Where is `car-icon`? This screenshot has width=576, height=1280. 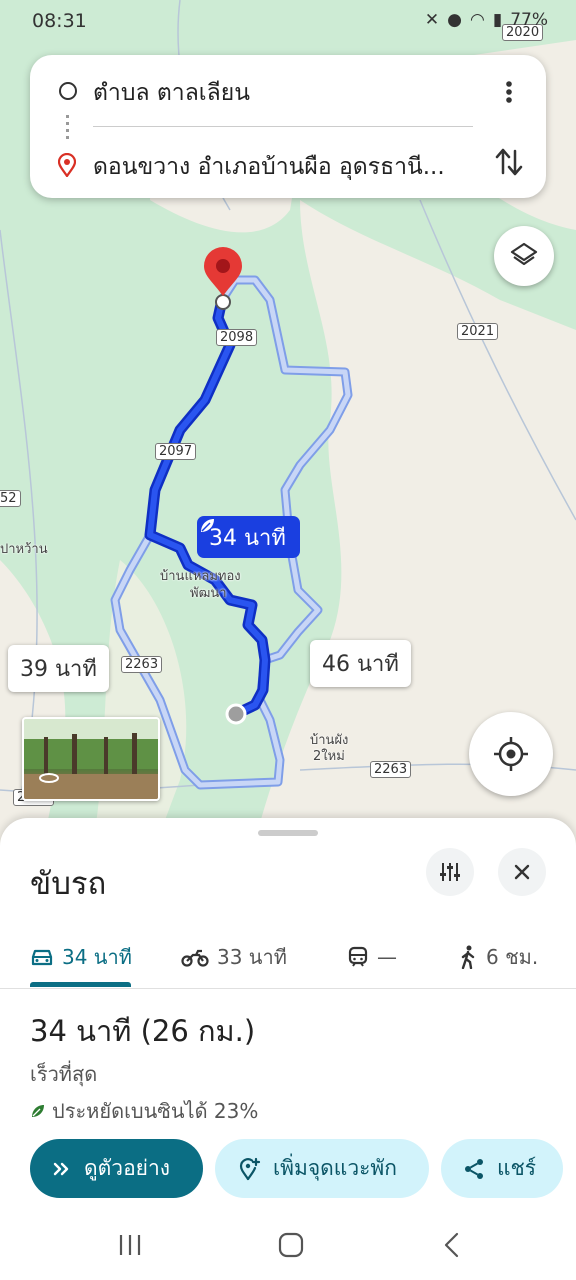
car-icon is located at coordinates (42, 957).